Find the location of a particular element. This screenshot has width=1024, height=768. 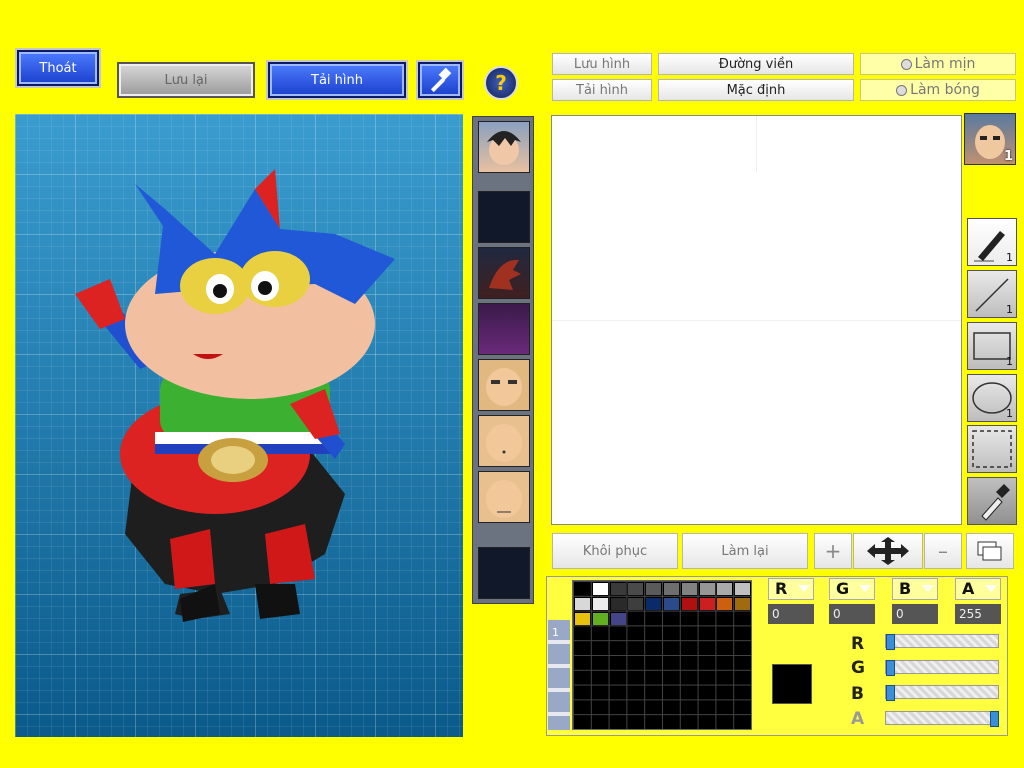

rectangle-tool: 1 is located at coordinates (992, 346).